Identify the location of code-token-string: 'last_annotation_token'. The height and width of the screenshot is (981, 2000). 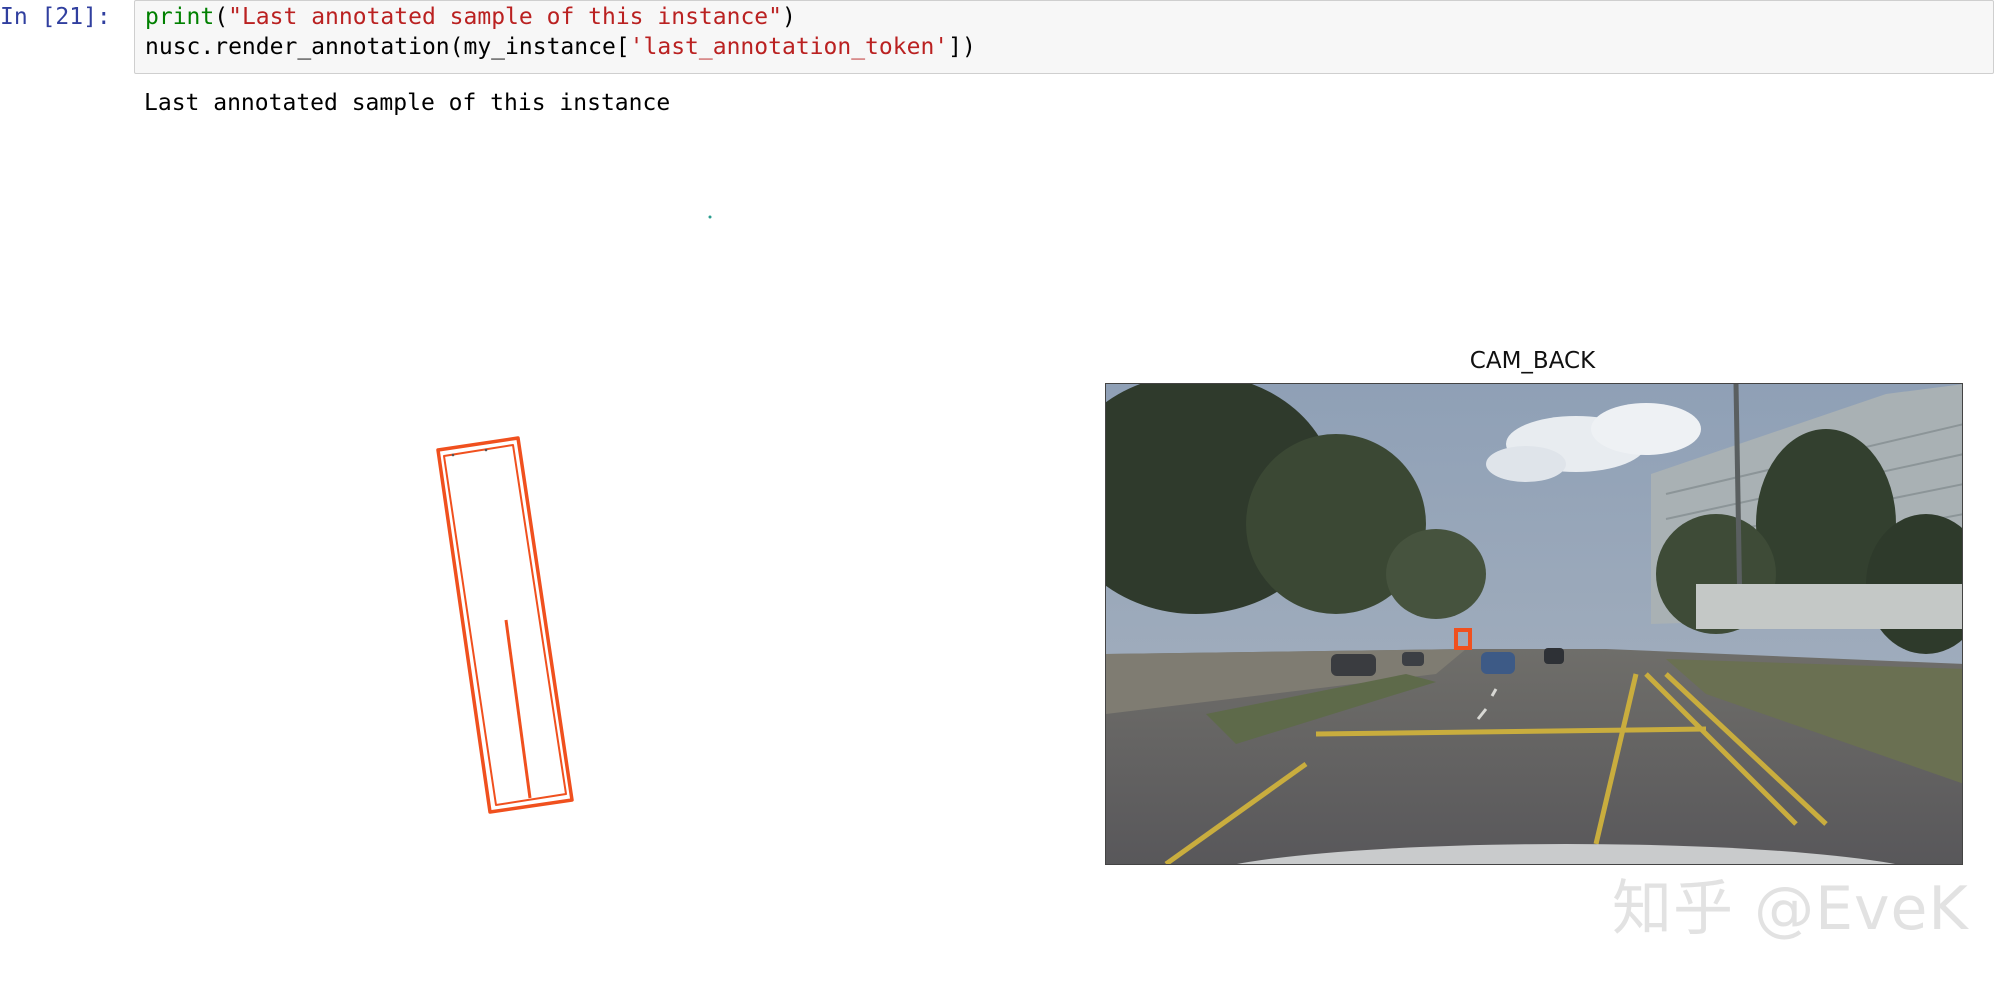
(789, 47).